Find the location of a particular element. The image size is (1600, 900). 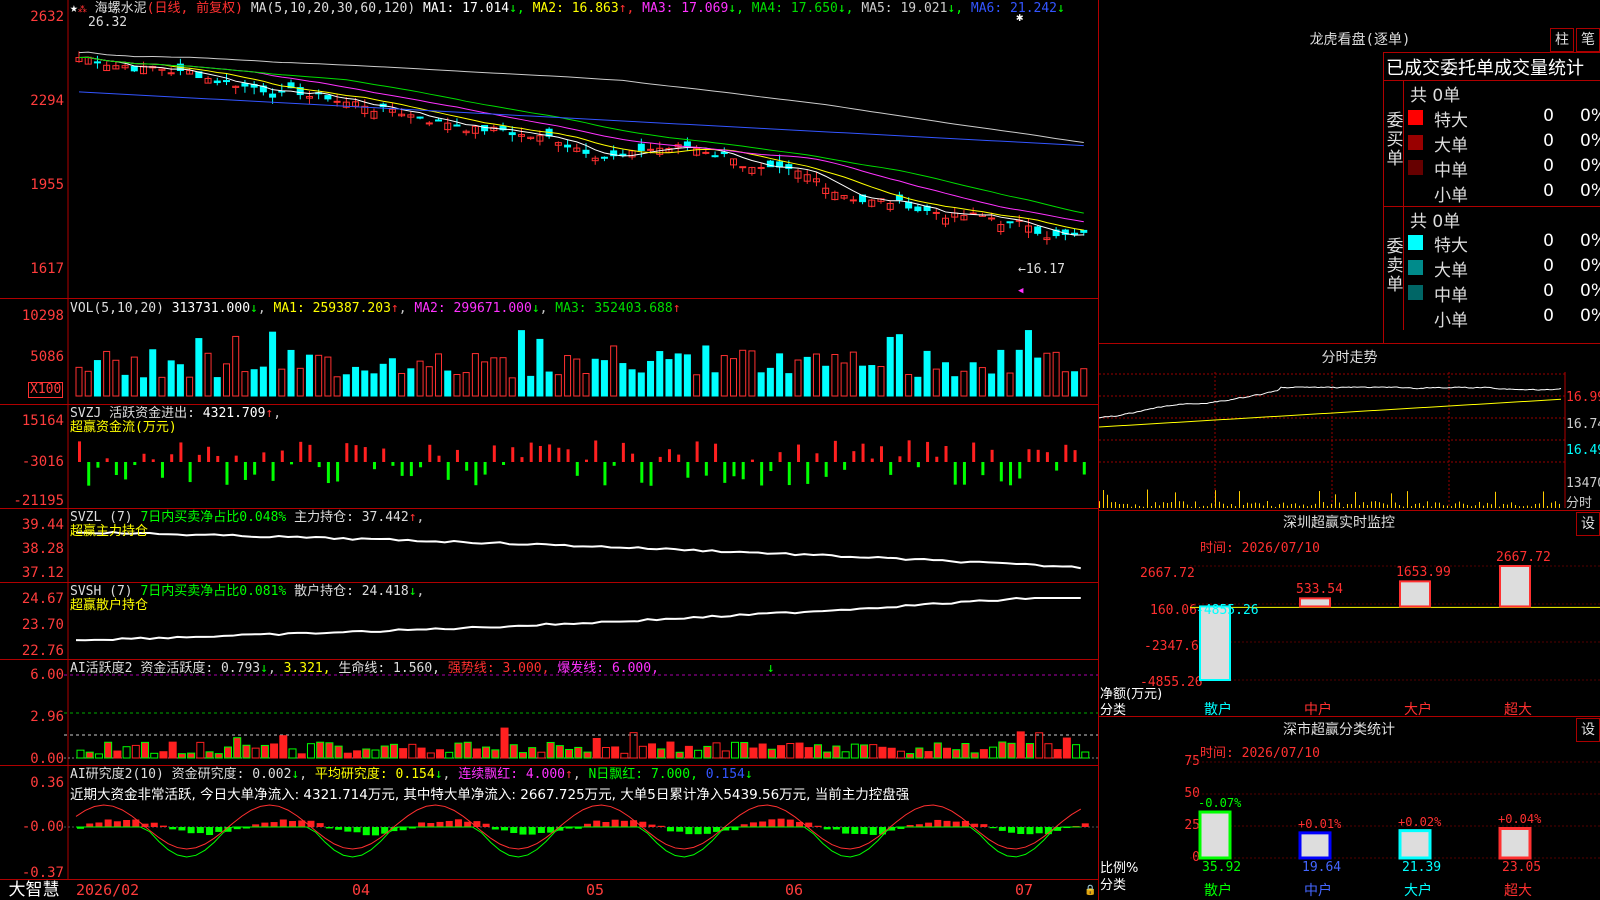

order-type: 小单 is located at coordinates (1451, 321).